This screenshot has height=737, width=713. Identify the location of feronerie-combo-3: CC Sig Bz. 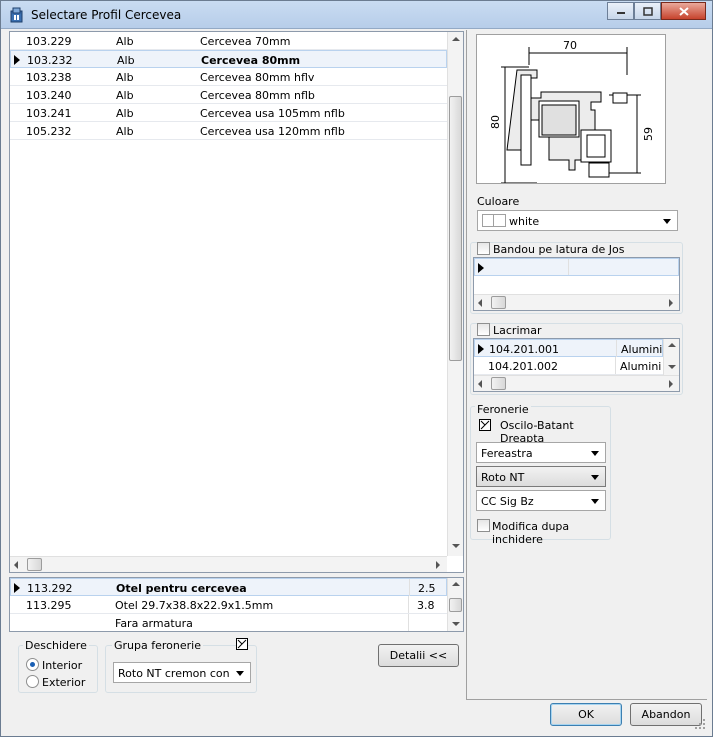
(541, 500).